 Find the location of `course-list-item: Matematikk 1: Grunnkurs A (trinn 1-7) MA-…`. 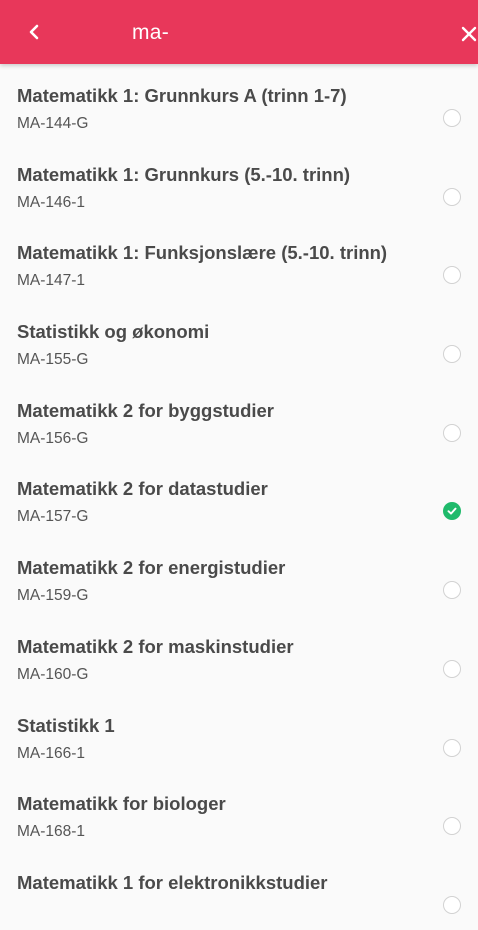

course-list-item: Matematikk 1: Grunnkurs A (trinn 1-7) MA-… is located at coordinates (239, 103).